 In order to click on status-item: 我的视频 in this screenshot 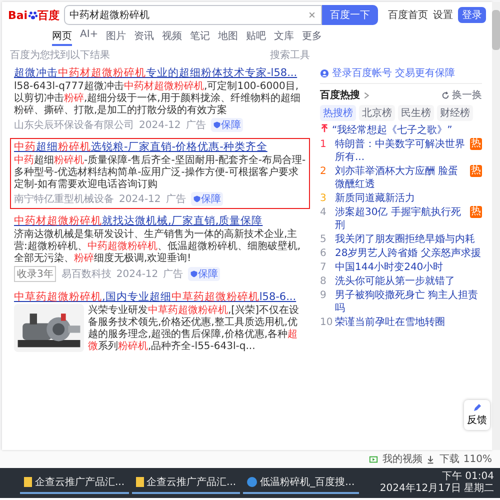, I will do `click(402, 459)`.